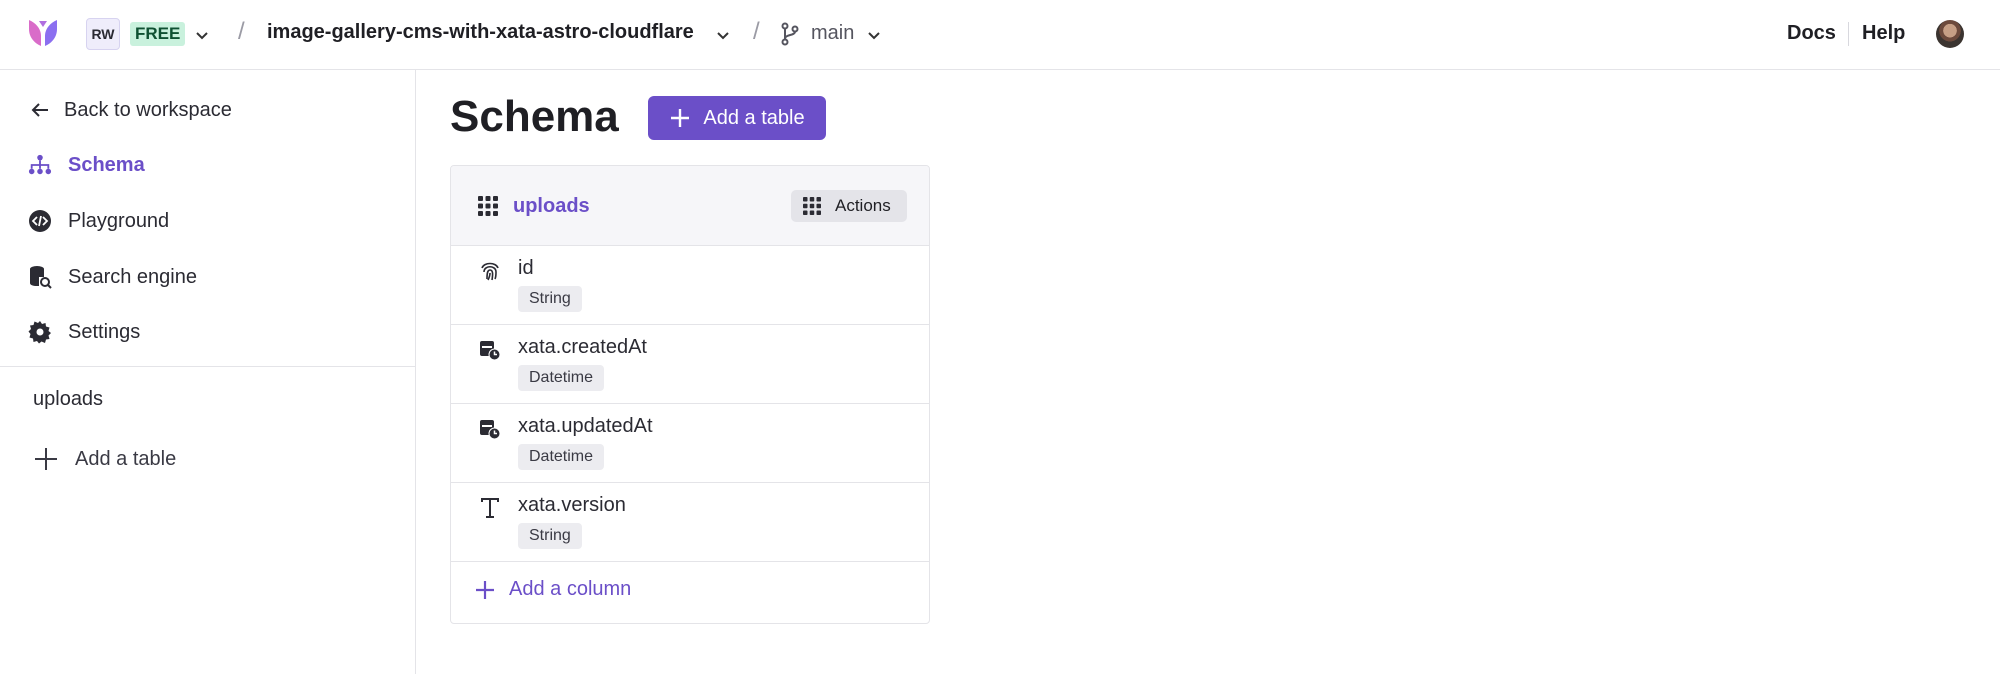  What do you see at coordinates (690, 443) in the screenshot?
I see `column-row-xata-updatedat: xata.updatedAt Datetime` at bounding box center [690, 443].